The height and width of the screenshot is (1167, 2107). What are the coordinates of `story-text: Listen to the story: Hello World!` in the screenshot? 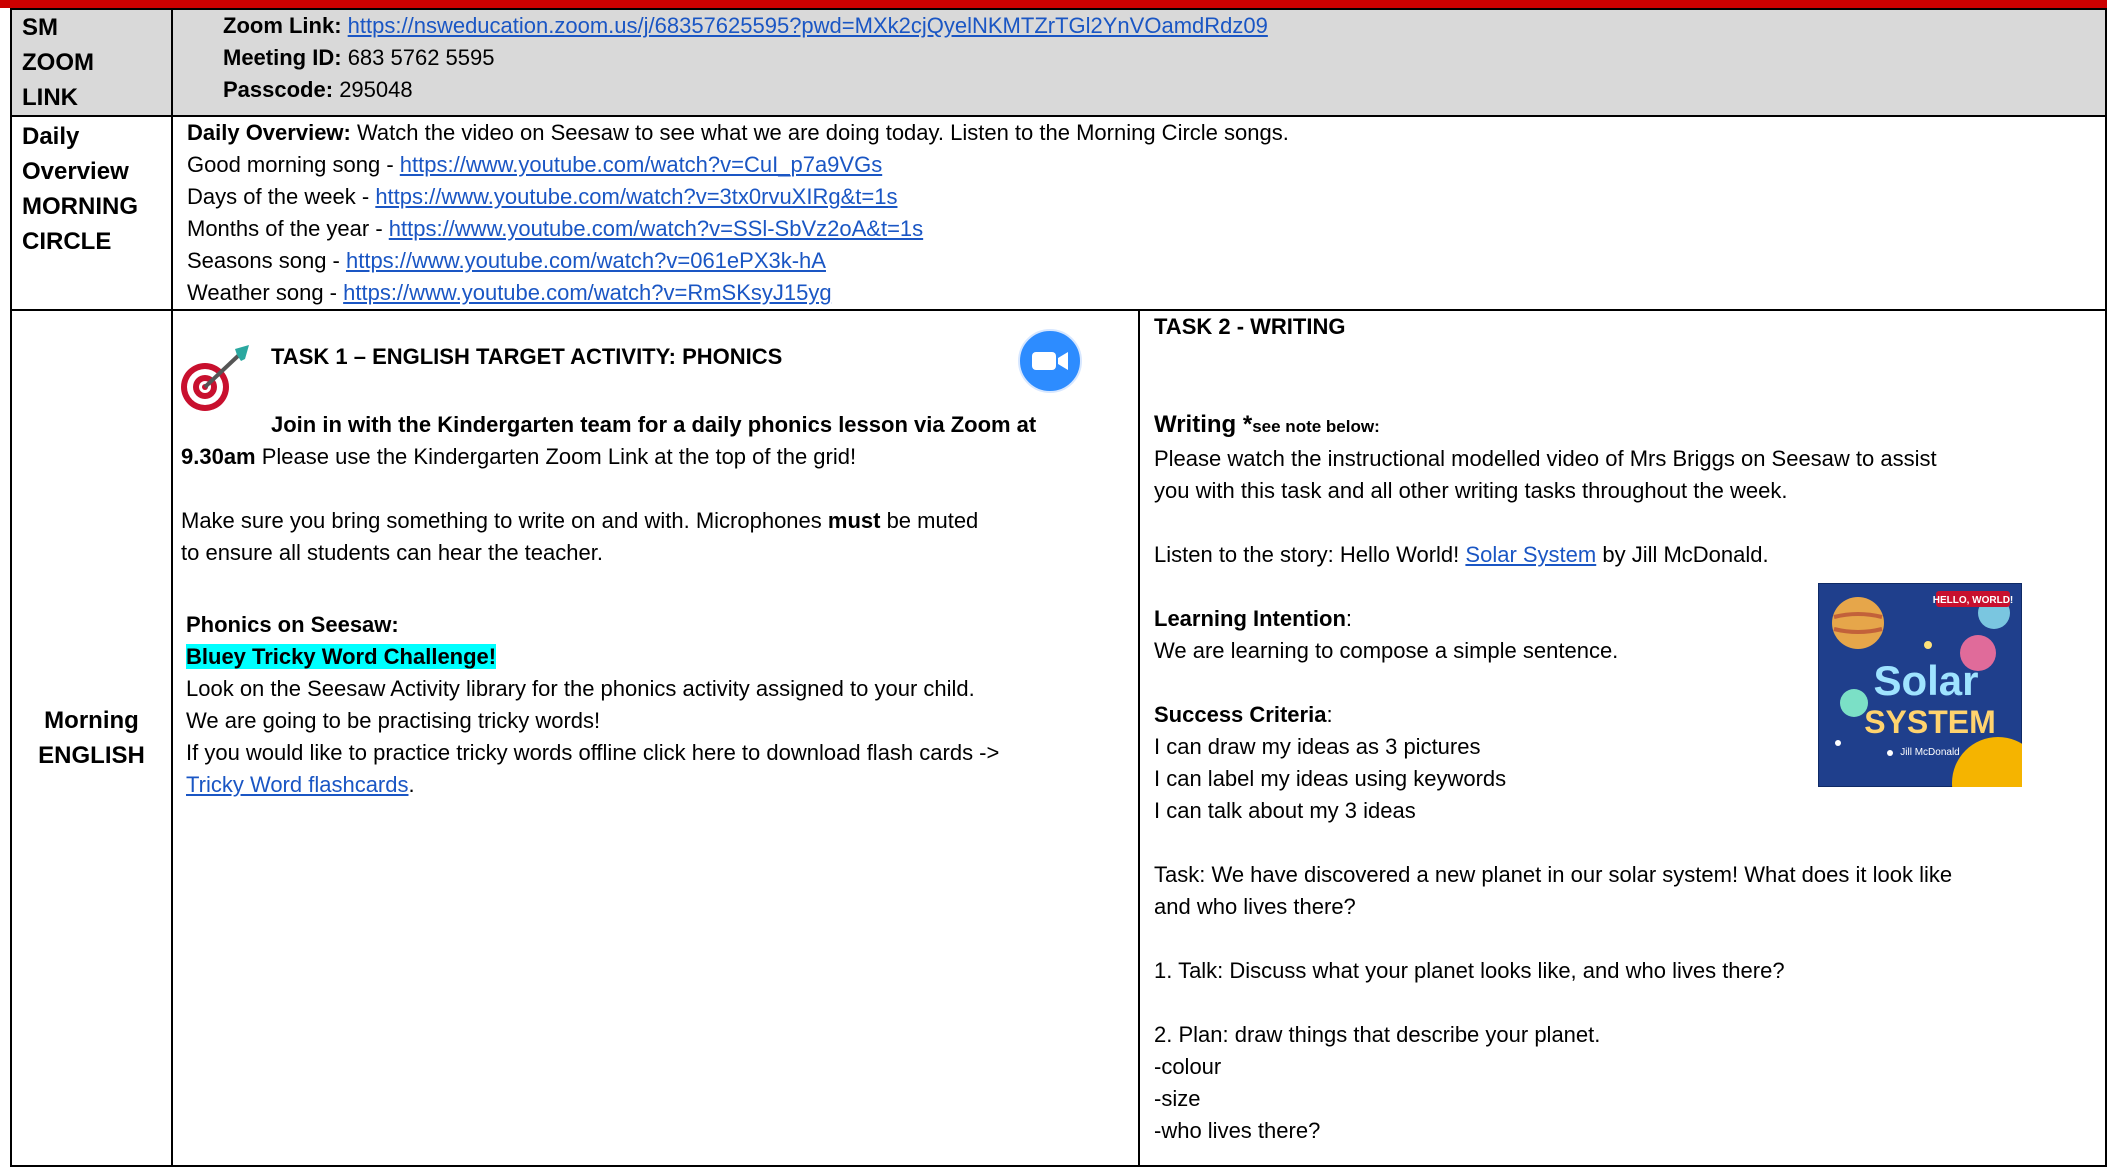 It's located at (1310, 554).